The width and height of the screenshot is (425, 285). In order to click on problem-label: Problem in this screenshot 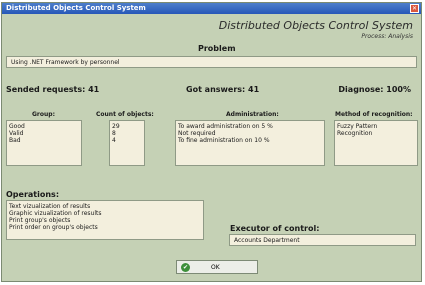, I will do `click(217, 48)`.